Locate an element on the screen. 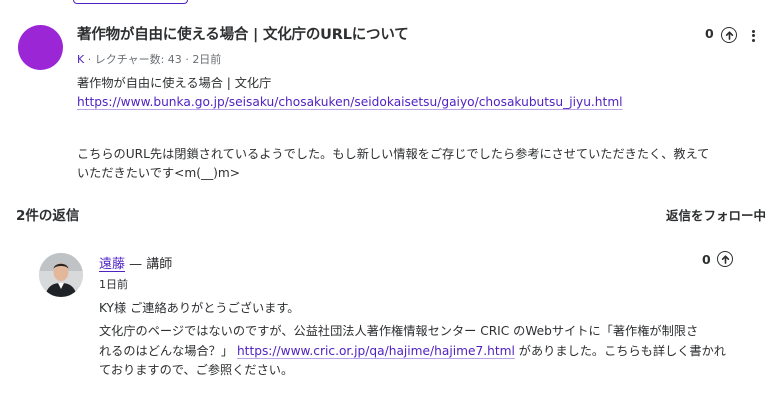 This screenshot has height=403, width=777. question-title: 著作物が自由に使える場合 | 文化庁のURLについて is located at coordinates (243, 35).